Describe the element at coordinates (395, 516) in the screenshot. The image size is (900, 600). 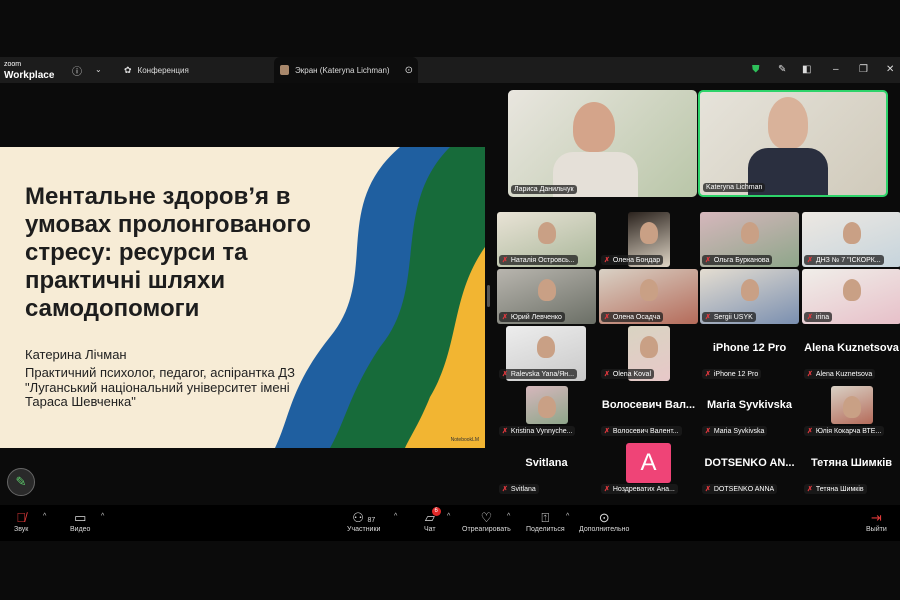
I see `participants-options-caret: ^` at that location.